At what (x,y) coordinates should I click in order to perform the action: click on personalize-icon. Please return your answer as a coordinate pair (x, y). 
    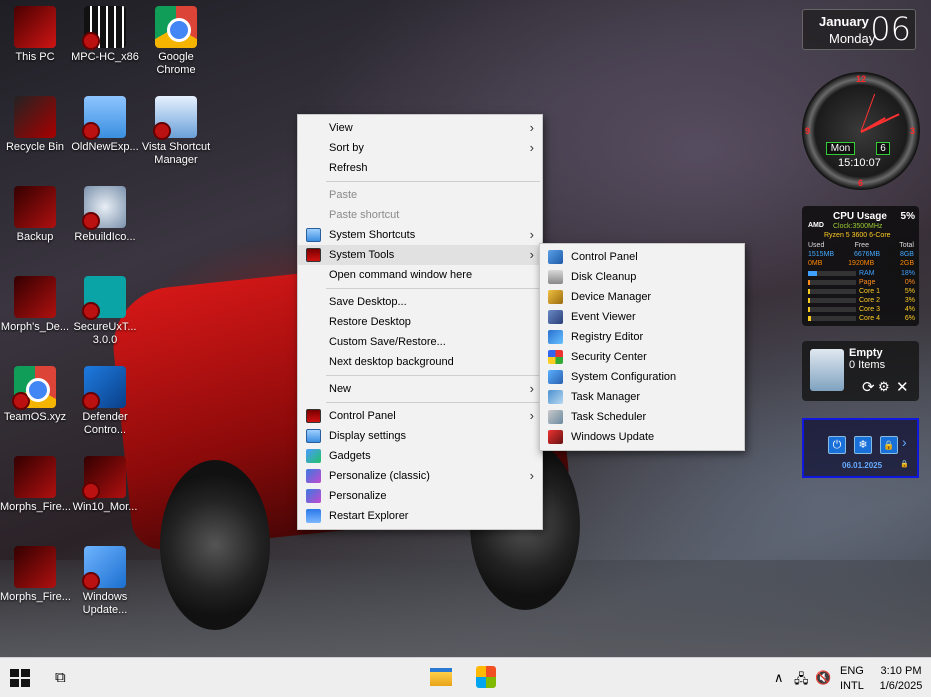
    Looking at the image, I should click on (313, 476).